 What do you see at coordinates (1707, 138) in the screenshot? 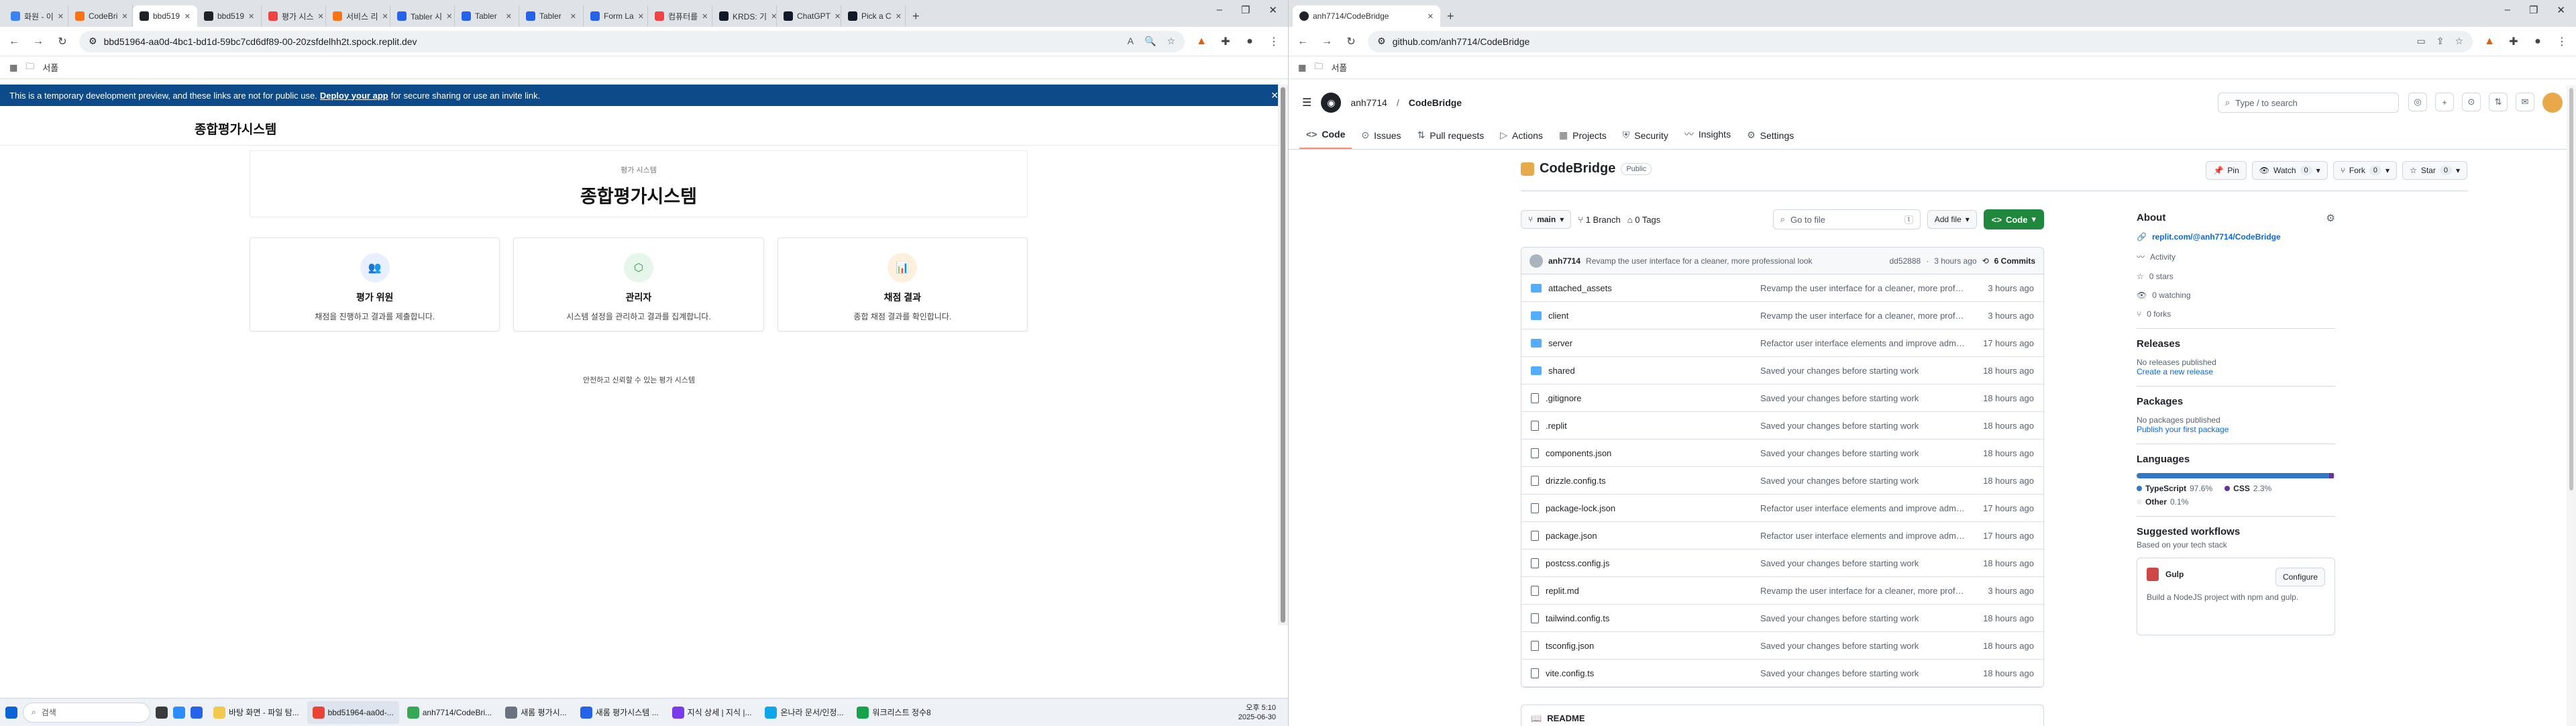
I see `tab-insights: 〰 Insights` at bounding box center [1707, 138].